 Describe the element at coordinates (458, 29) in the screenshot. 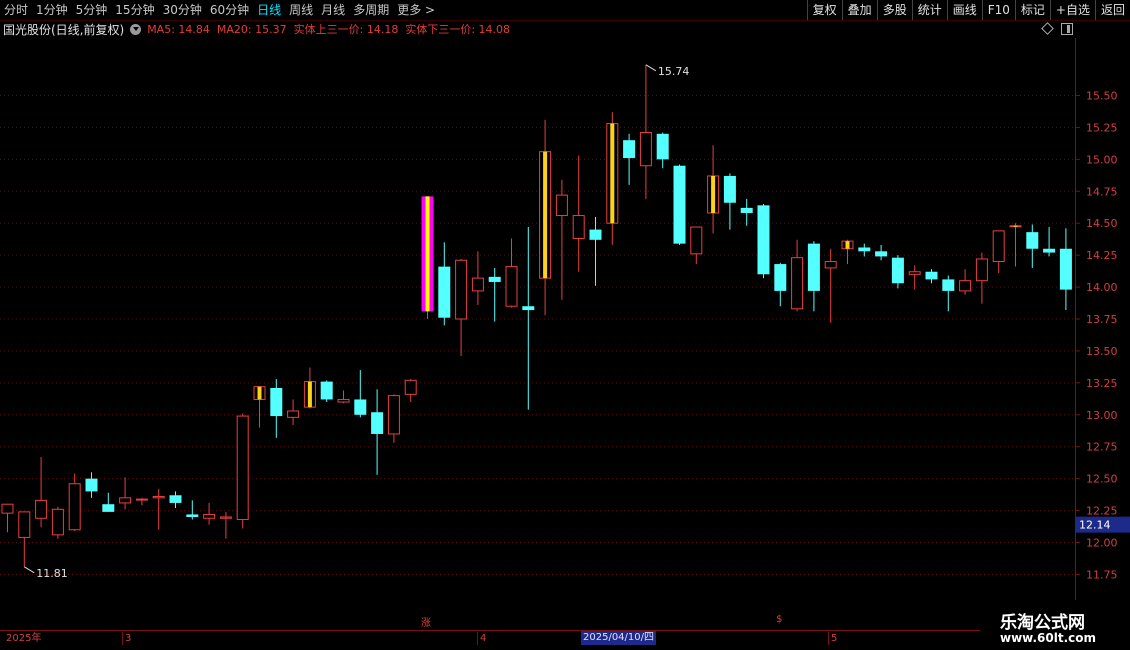

I see `lower-third-price: 实体下三一价: 14.08` at that location.